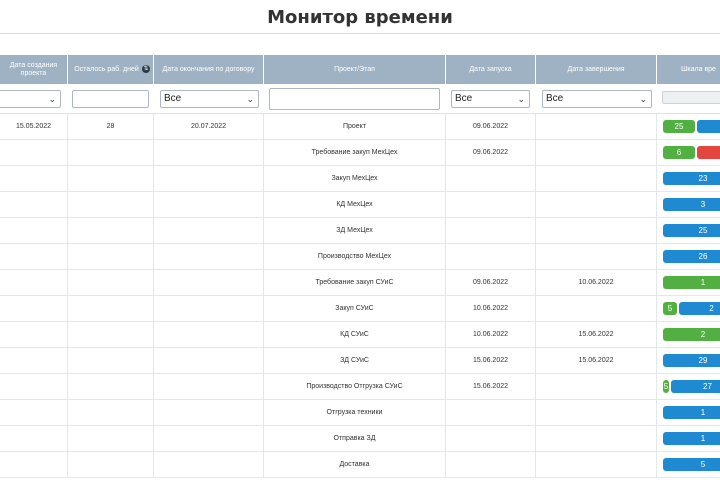  I want to click on col-header-contract-end: Дата окончания по договору, so click(209, 69).